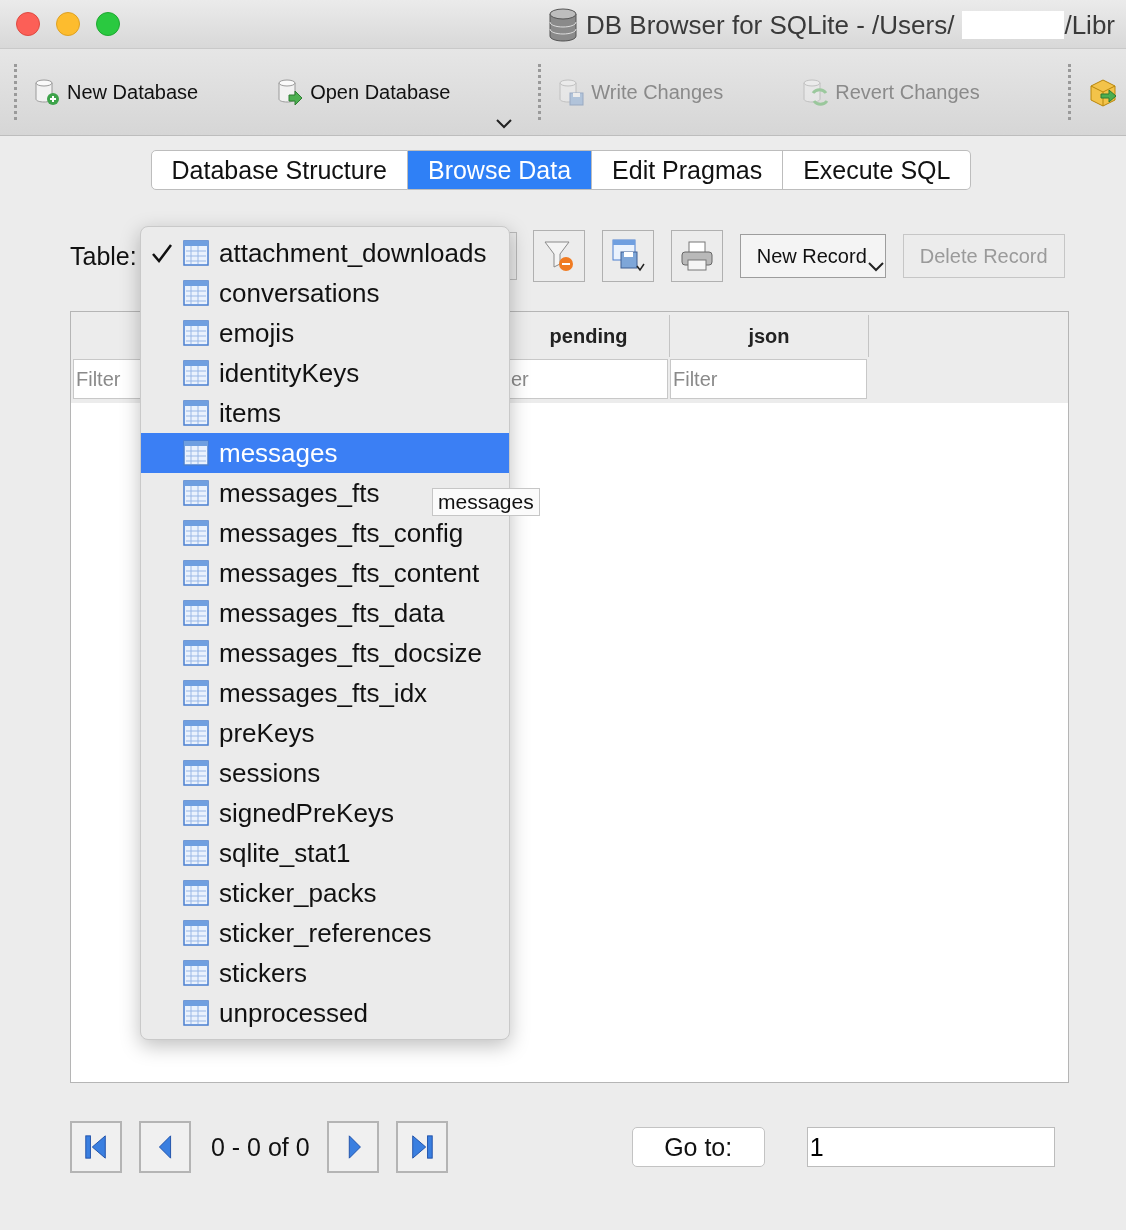  Describe the element at coordinates (260, 1147) in the screenshot. I see `record-range: 0 - 0 of 0` at that location.